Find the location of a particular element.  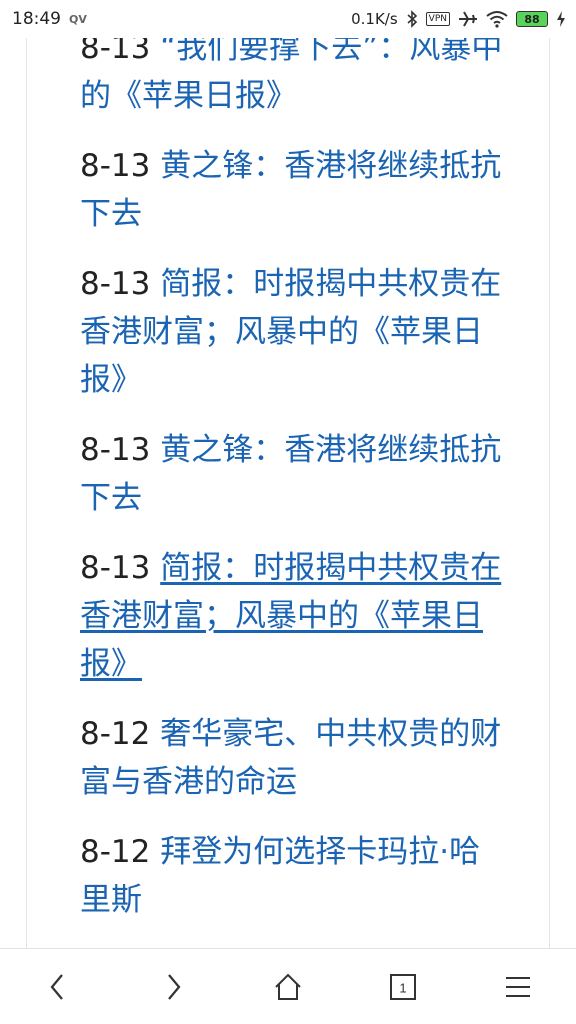

forward-icon is located at coordinates (174, 986).